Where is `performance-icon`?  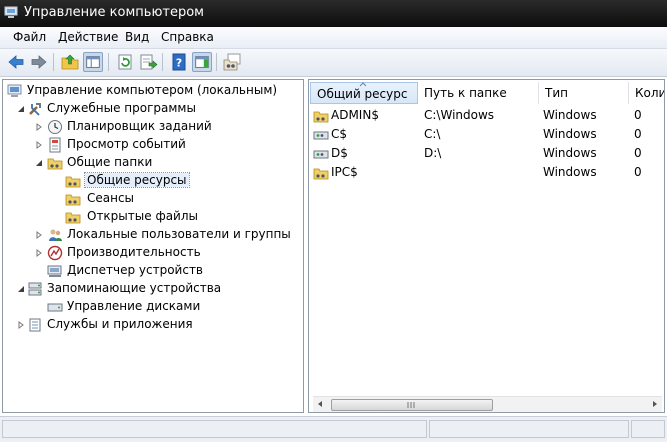 performance-icon is located at coordinates (55, 253).